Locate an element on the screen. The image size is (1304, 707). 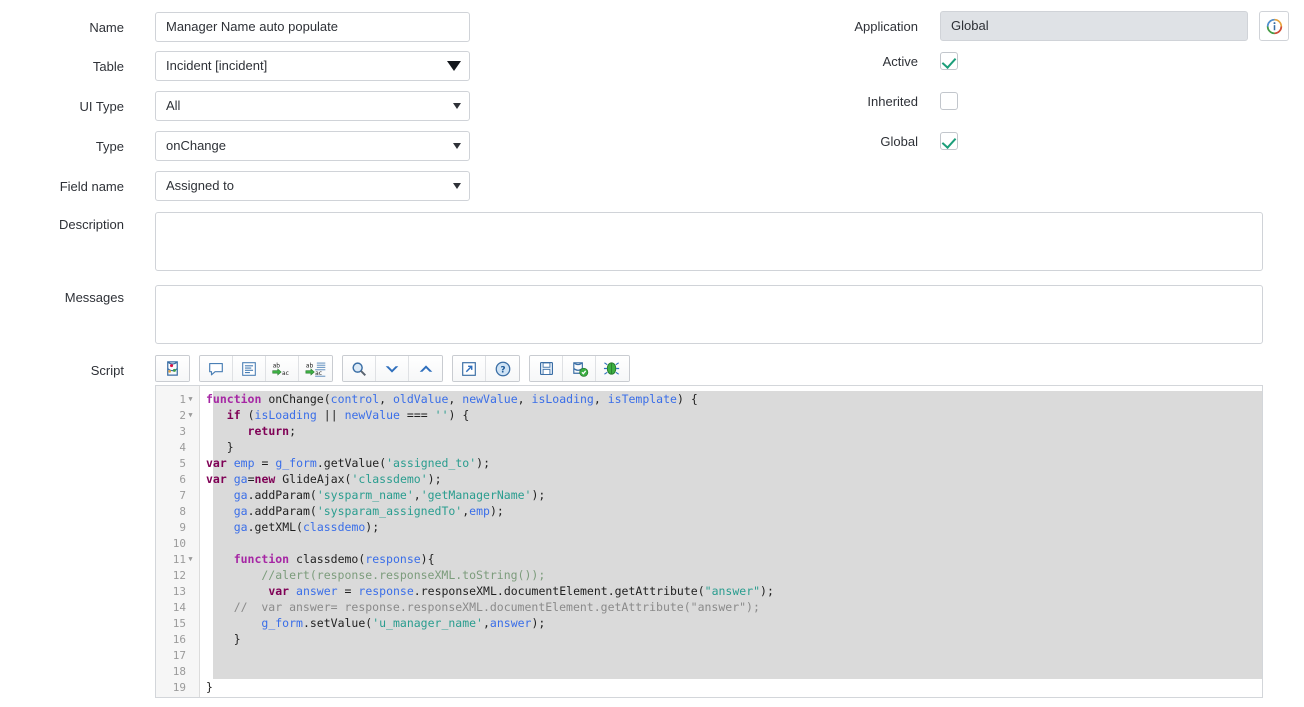
field-label-description: Description is located at coordinates (91, 224).